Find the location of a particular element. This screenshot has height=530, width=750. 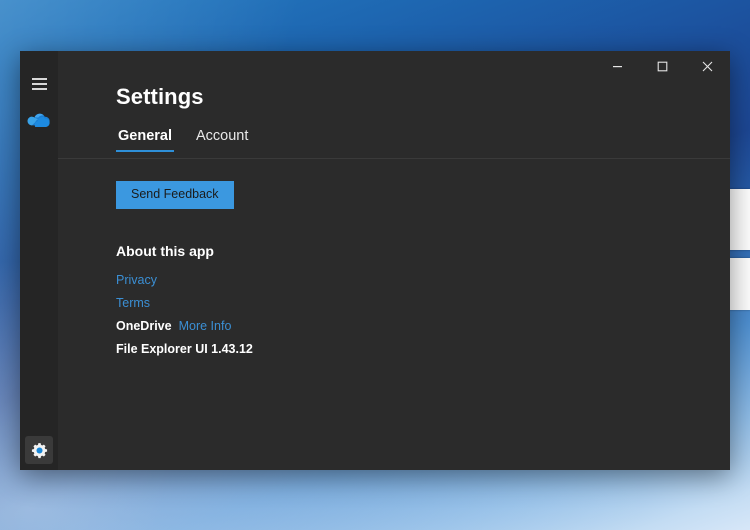

minimize-icon is located at coordinates (617, 66).